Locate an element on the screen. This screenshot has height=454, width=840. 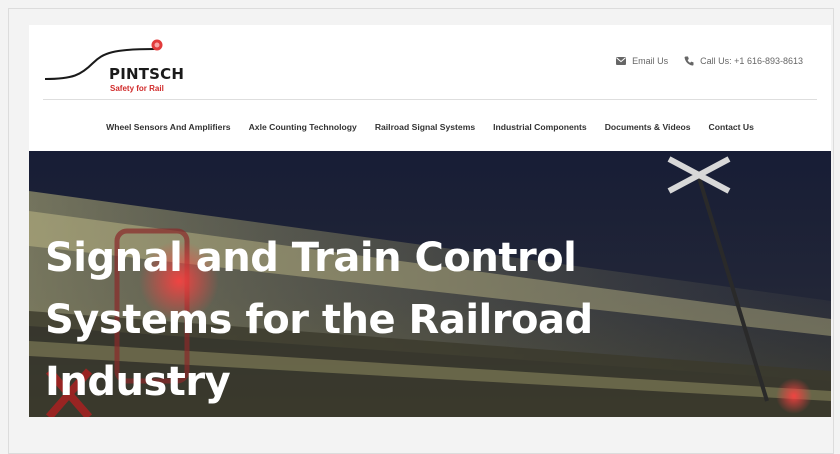
hero-headline-line-1: Signal and Train Control is located at coordinates (311, 258).